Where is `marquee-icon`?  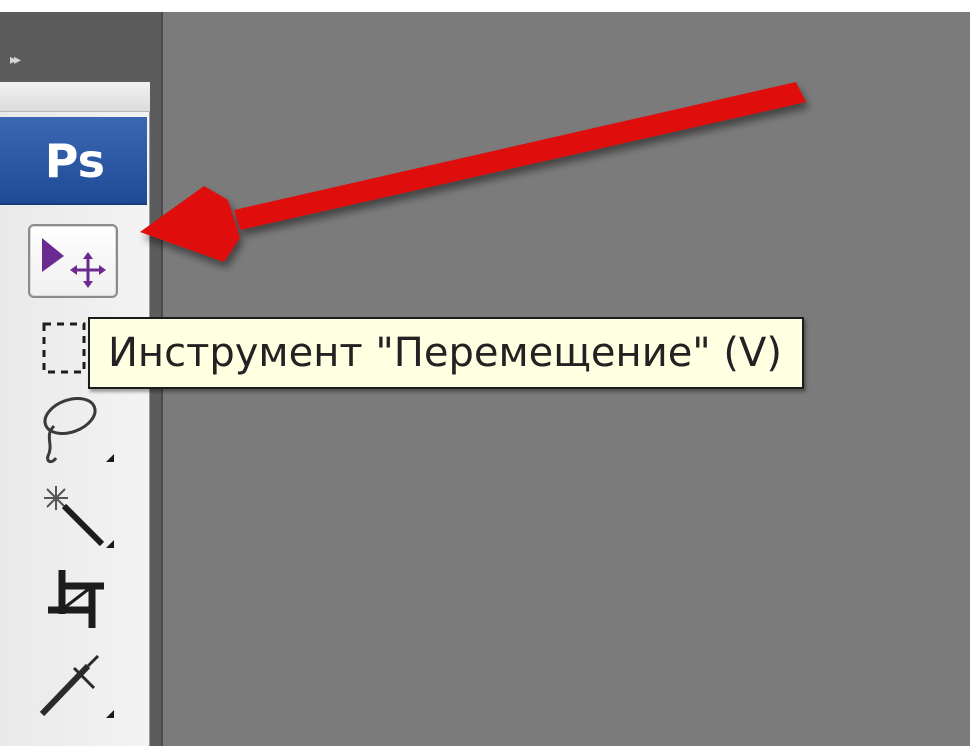
marquee-icon is located at coordinates (64, 348).